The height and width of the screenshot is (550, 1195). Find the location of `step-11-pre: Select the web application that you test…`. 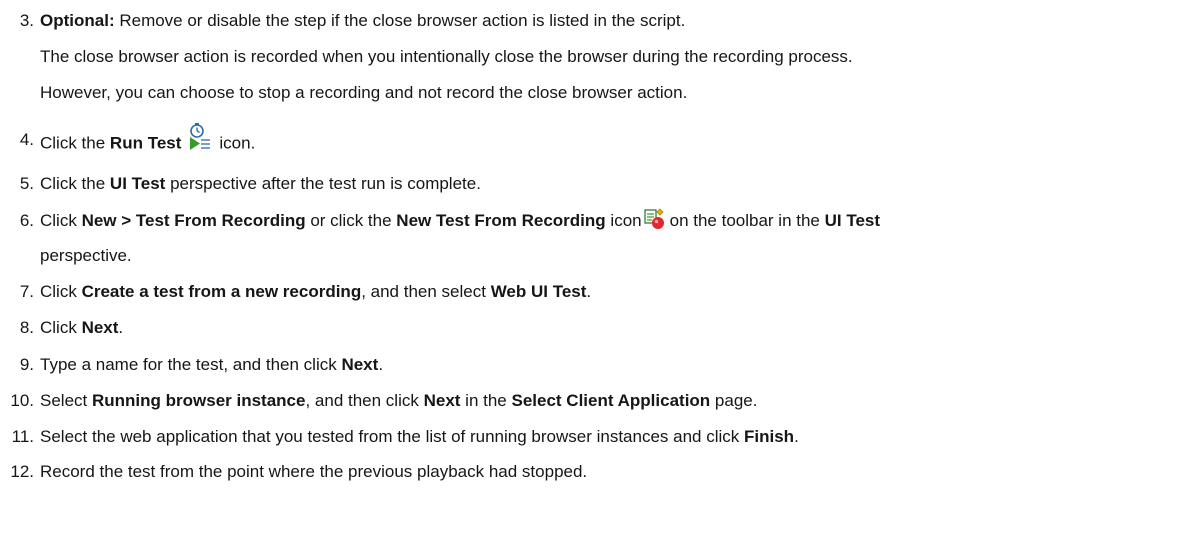

step-11-pre: Select the web application that you test… is located at coordinates (392, 436).